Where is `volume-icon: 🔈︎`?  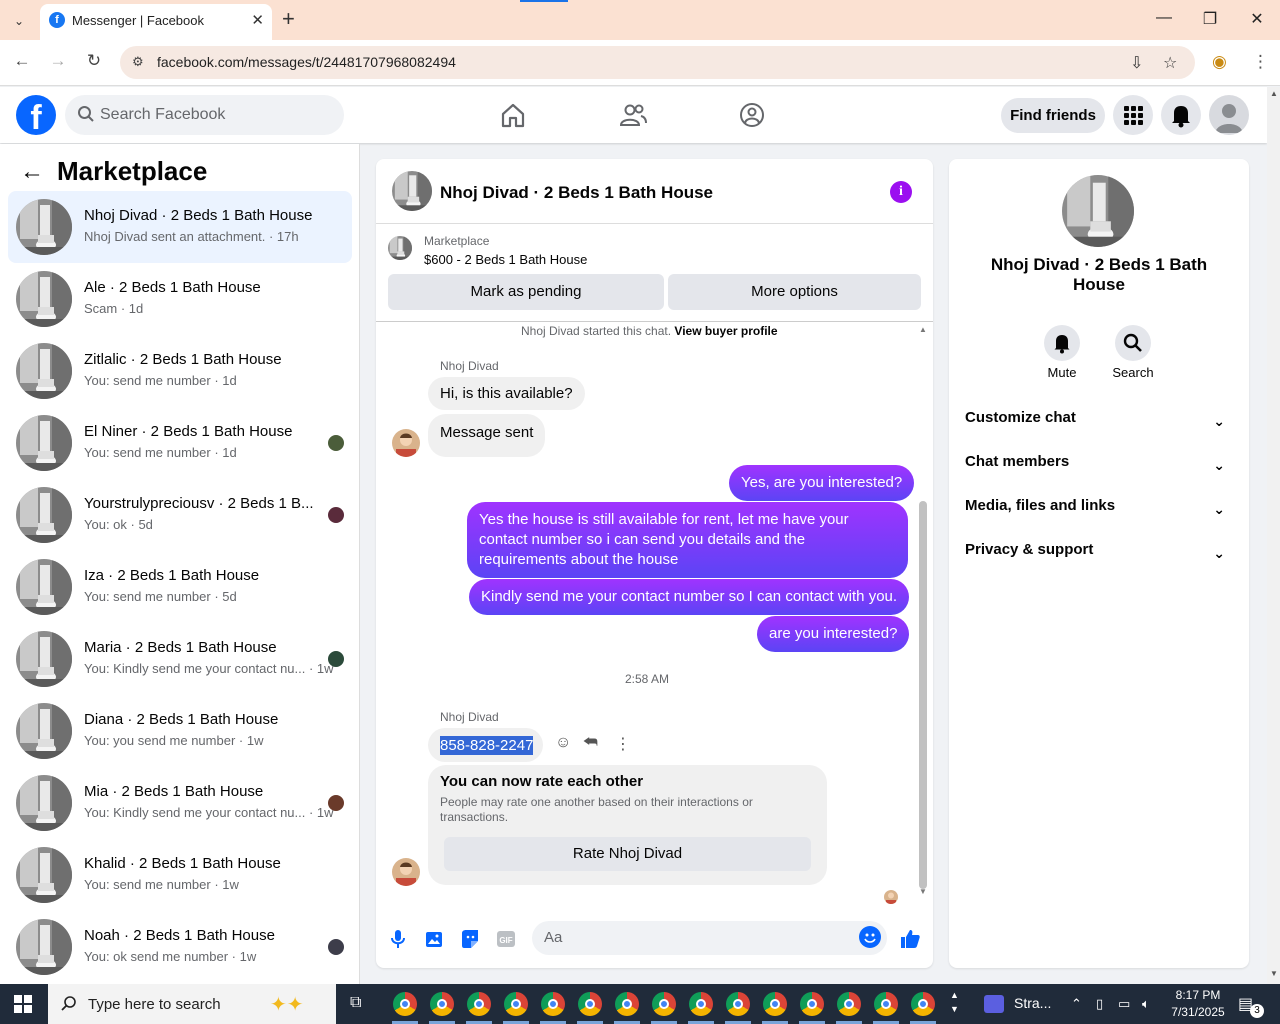
volume-icon: 🔈︎ is located at coordinates (1146, 1004).